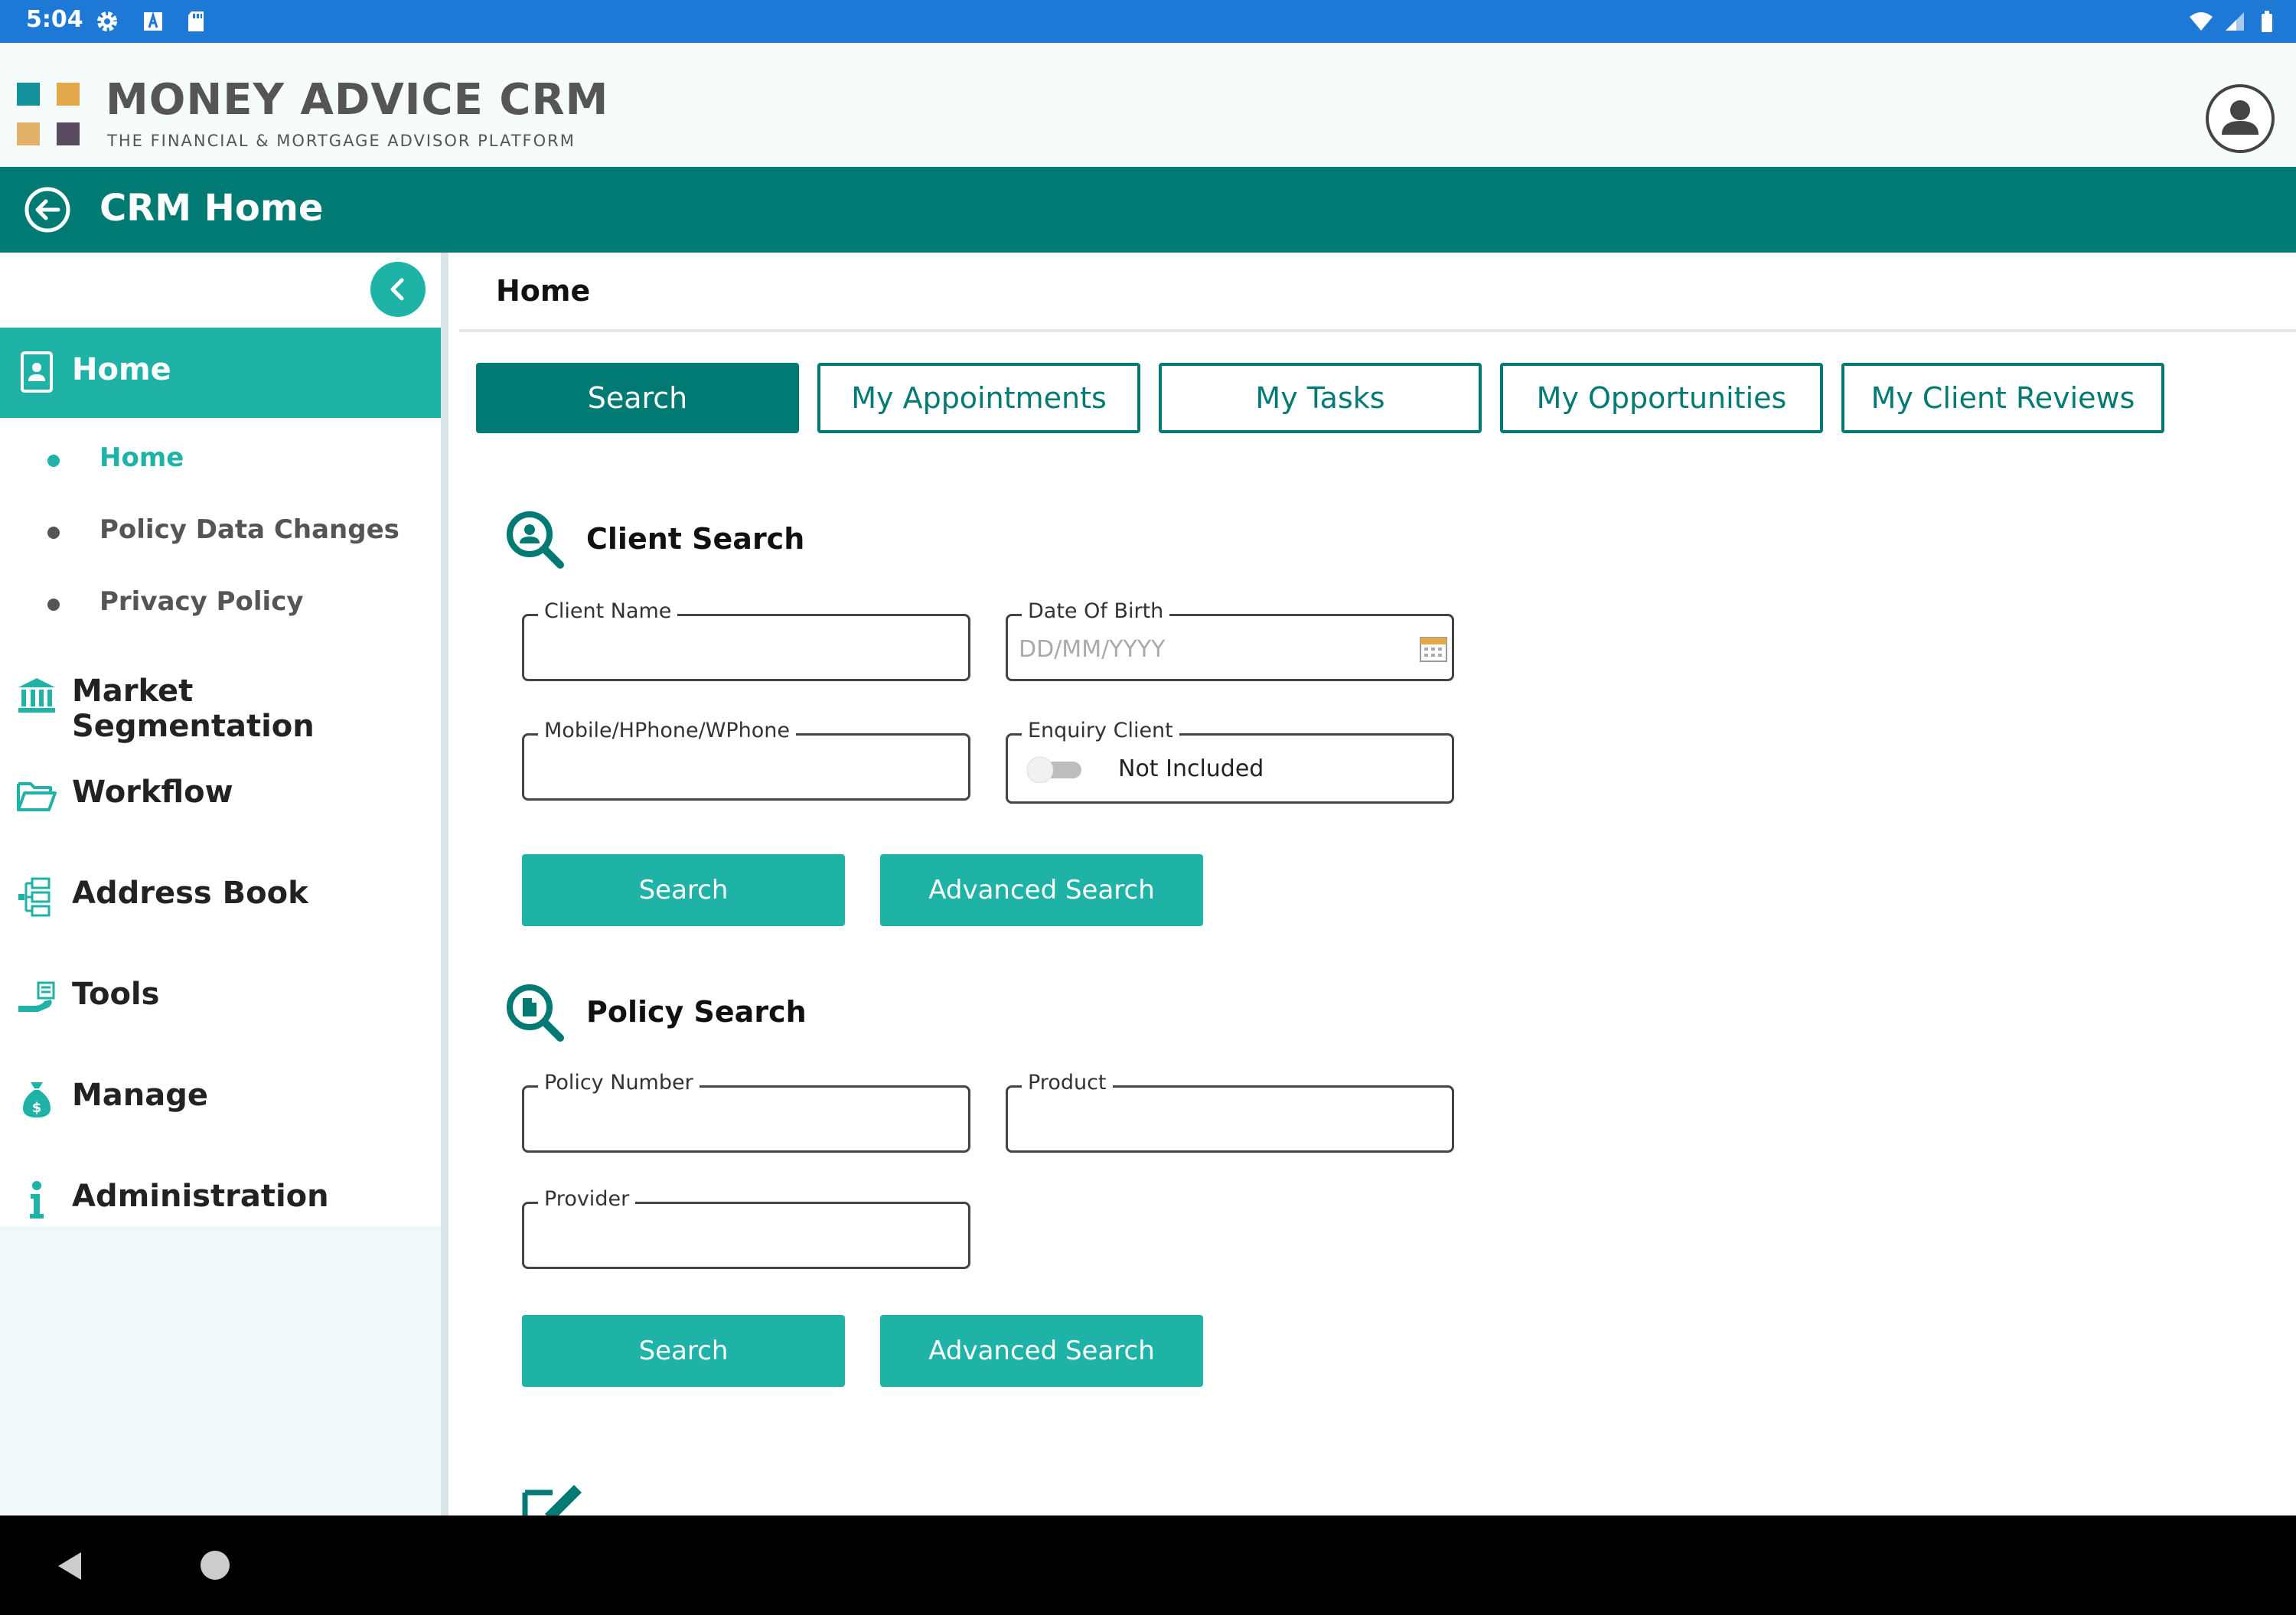  I want to click on phone-input, so click(741, 768).